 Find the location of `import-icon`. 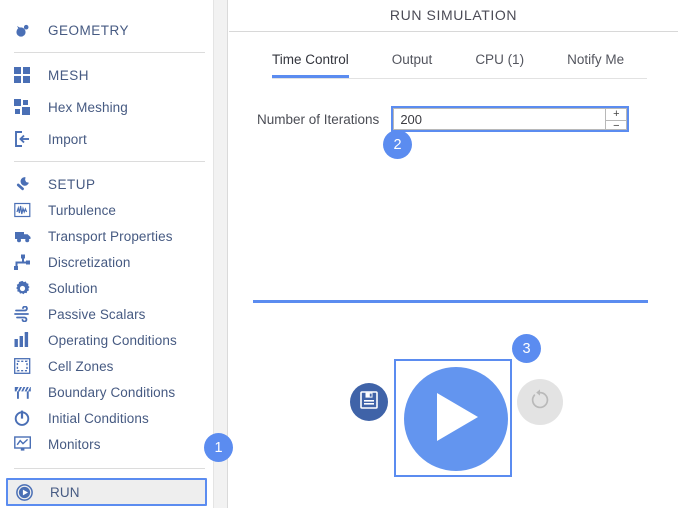

import-icon is located at coordinates (27, 139).